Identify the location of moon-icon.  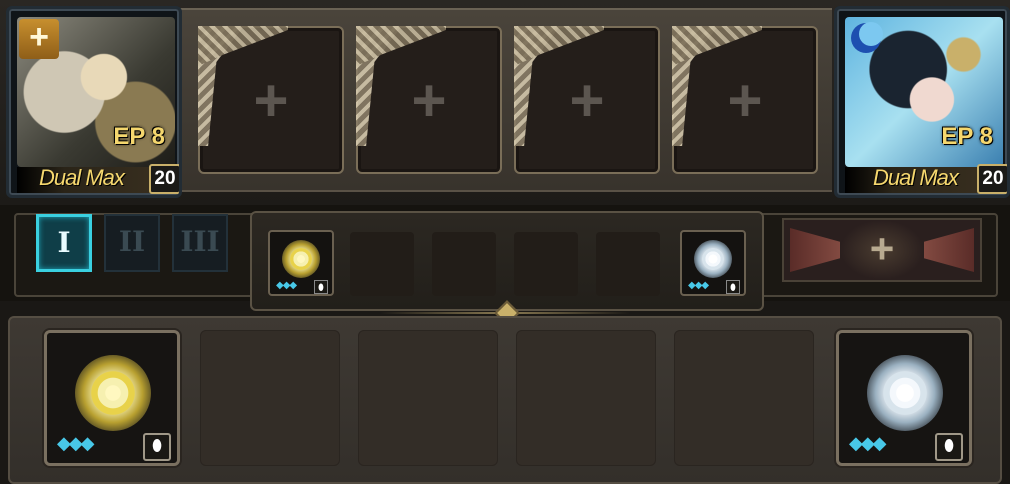
(867, 37).